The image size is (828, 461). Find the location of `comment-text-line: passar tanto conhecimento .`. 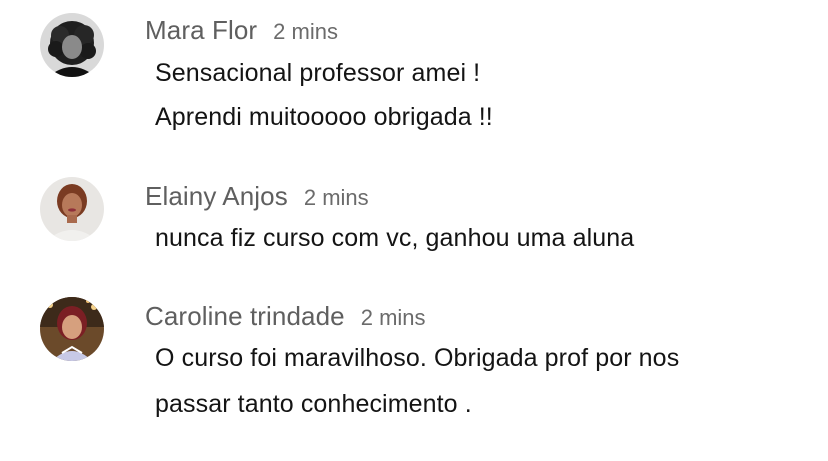

comment-text-line: passar tanto conhecimento . is located at coordinates (313, 404).